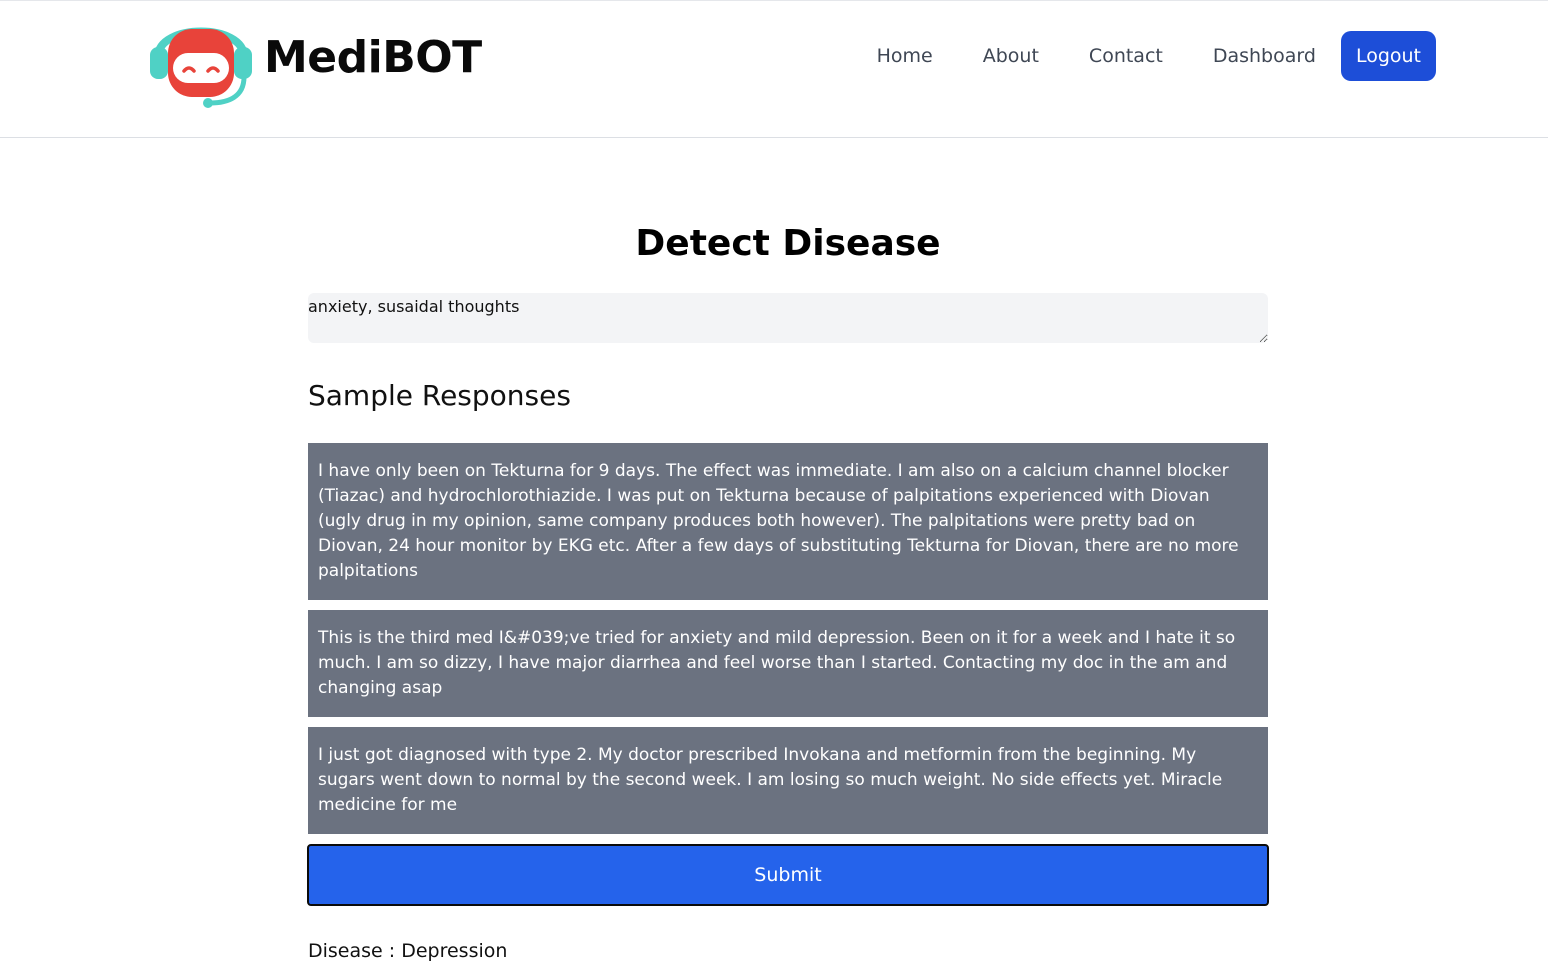 This screenshot has height=962, width=1548. What do you see at coordinates (788, 243) in the screenshot?
I see `page-title: Detect Disease` at bounding box center [788, 243].